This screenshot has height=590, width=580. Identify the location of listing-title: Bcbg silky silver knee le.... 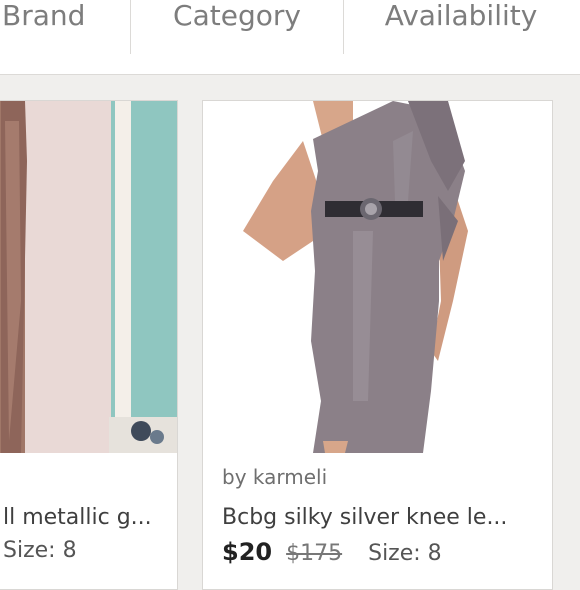
(364, 517).